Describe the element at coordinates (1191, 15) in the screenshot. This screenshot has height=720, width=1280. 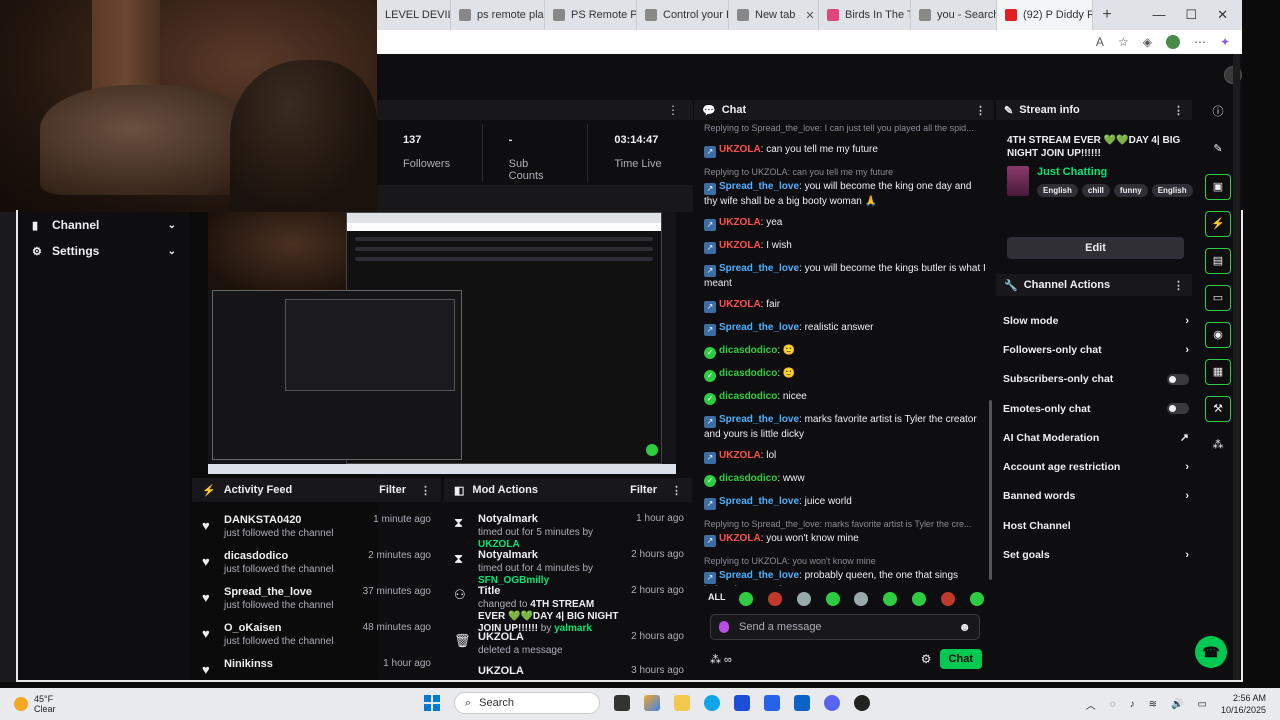
I see `maximize-button: ☐` at that location.